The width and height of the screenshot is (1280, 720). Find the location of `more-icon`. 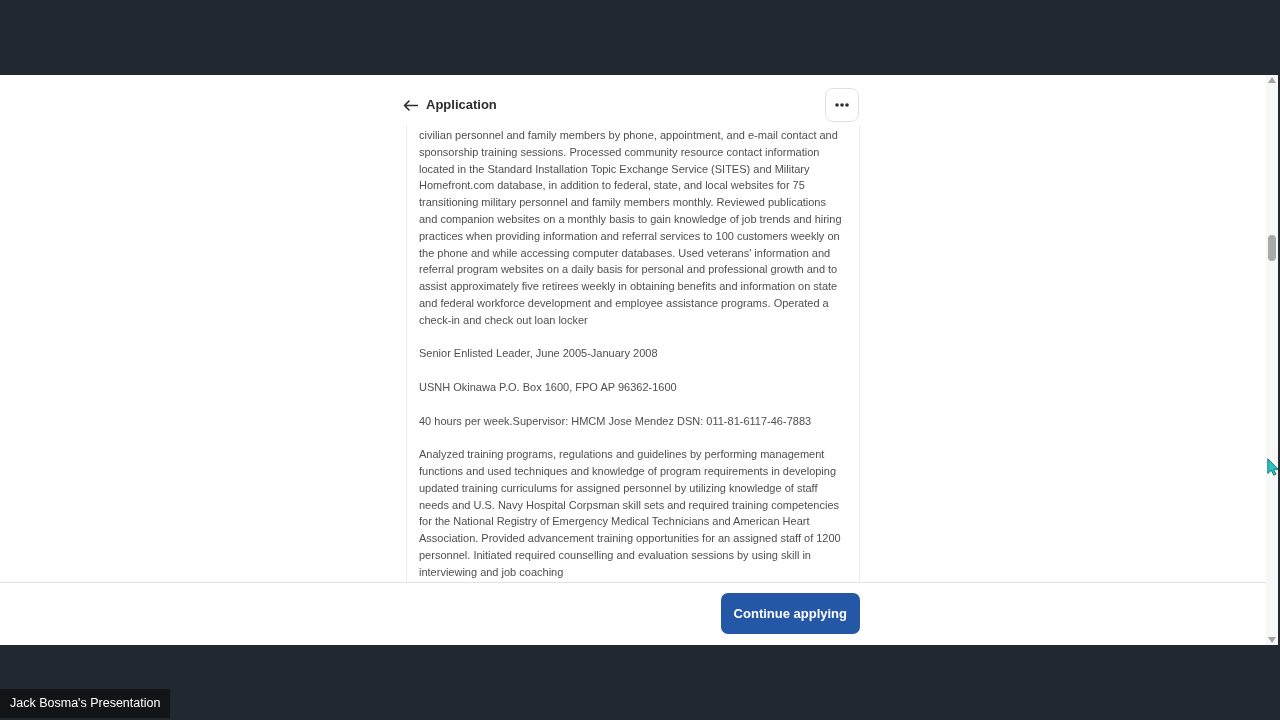

more-icon is located at coordinates (842, 105).